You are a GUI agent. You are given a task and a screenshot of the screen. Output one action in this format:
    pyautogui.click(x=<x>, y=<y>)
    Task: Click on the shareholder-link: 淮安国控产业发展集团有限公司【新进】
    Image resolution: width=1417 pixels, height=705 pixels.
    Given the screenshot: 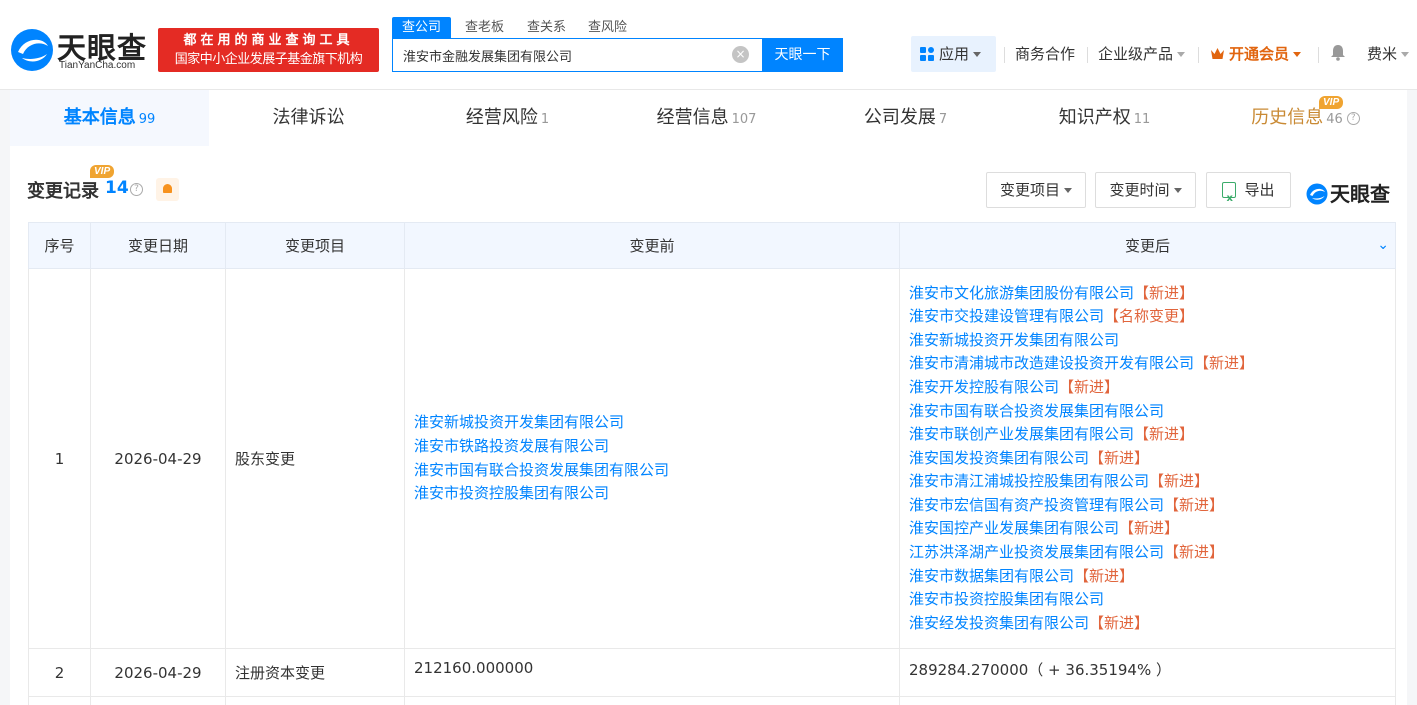 What is the action you would take?
    pyautogui.click(x=1152, y=529)
    